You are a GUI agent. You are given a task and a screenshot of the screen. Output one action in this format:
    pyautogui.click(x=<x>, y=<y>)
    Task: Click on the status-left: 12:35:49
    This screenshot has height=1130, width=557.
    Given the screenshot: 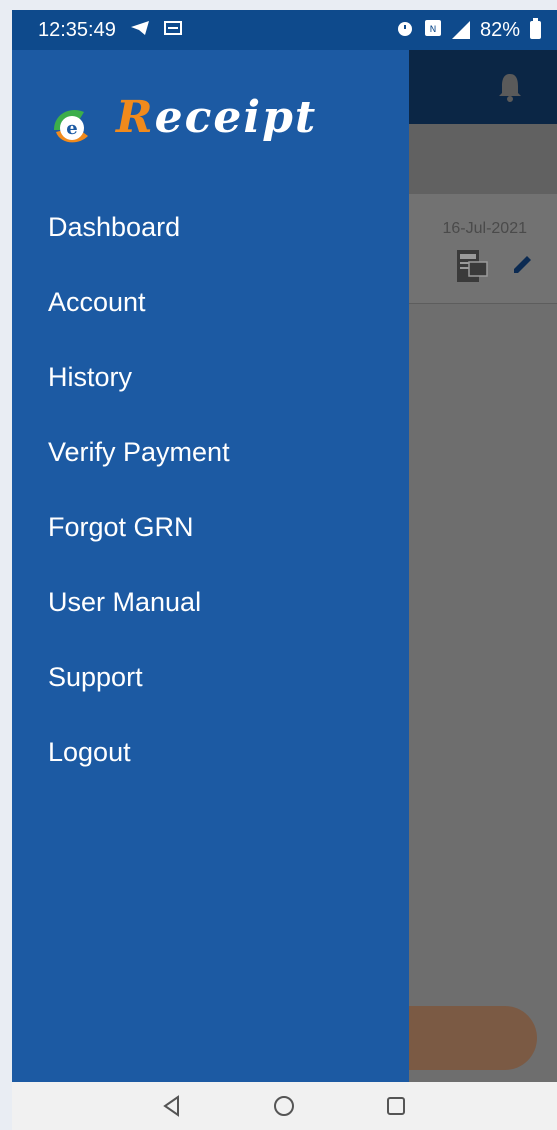 What is the action you would take?
    pyautogui.click(x=110, y=30)
    